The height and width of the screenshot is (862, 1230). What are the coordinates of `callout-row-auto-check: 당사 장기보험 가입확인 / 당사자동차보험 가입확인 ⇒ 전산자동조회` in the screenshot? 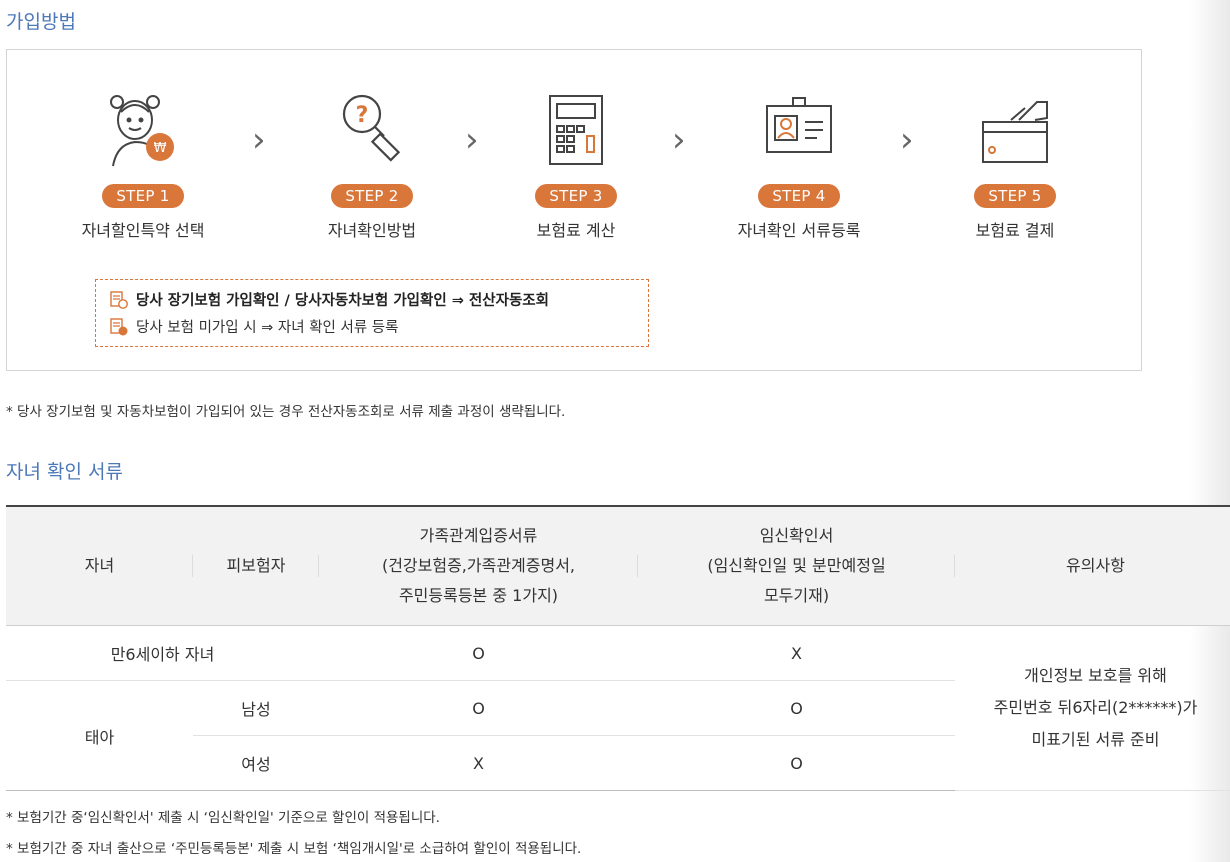 It's located at (329, 299).